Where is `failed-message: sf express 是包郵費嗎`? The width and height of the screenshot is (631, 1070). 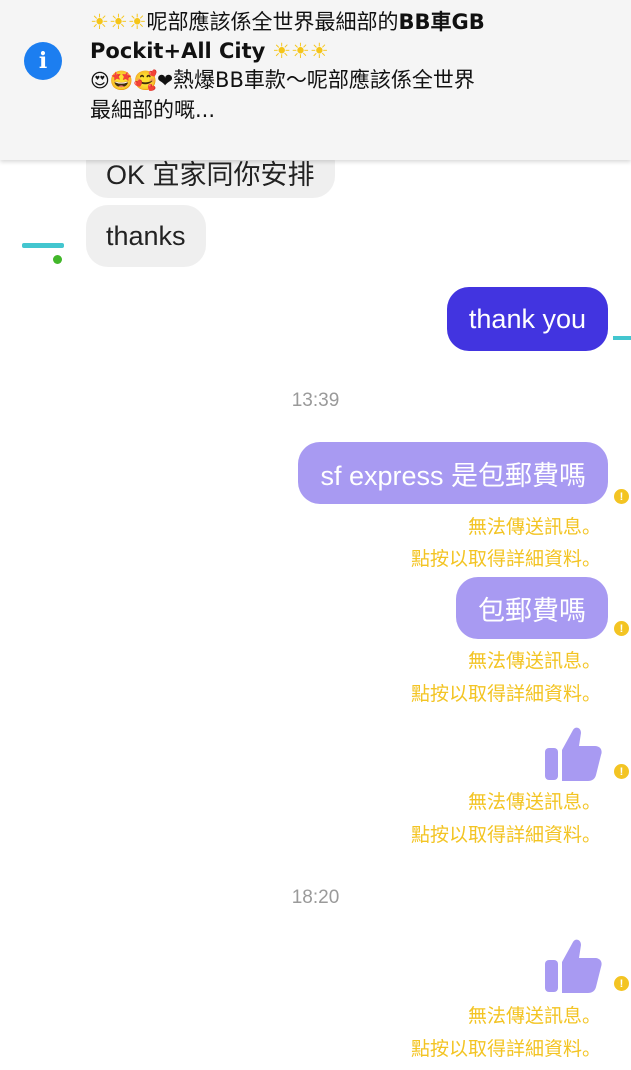
failed-message: sf express 是包郵費嗎 is located at coordinates (453, 473).